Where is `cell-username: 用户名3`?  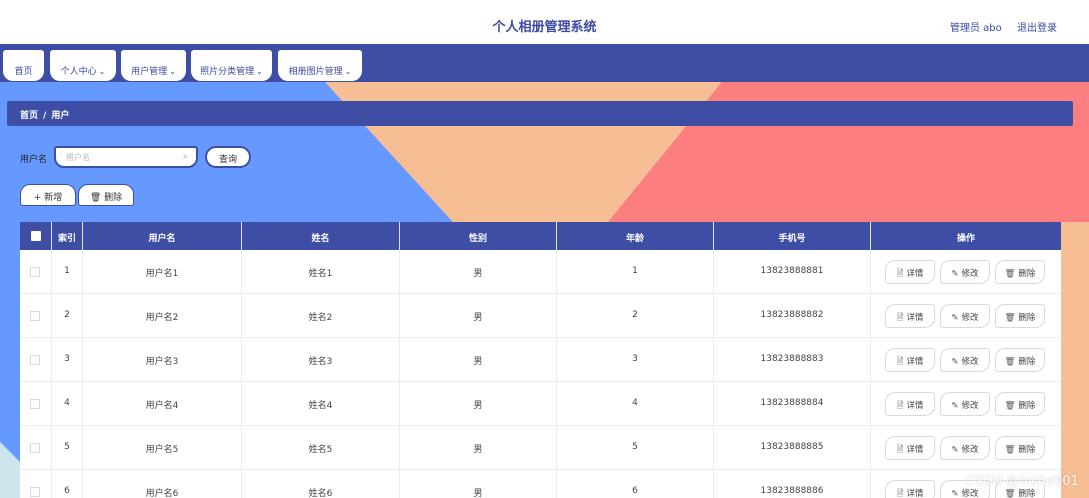
cell-username: 用户名3 is located at coordinates (162, 360).